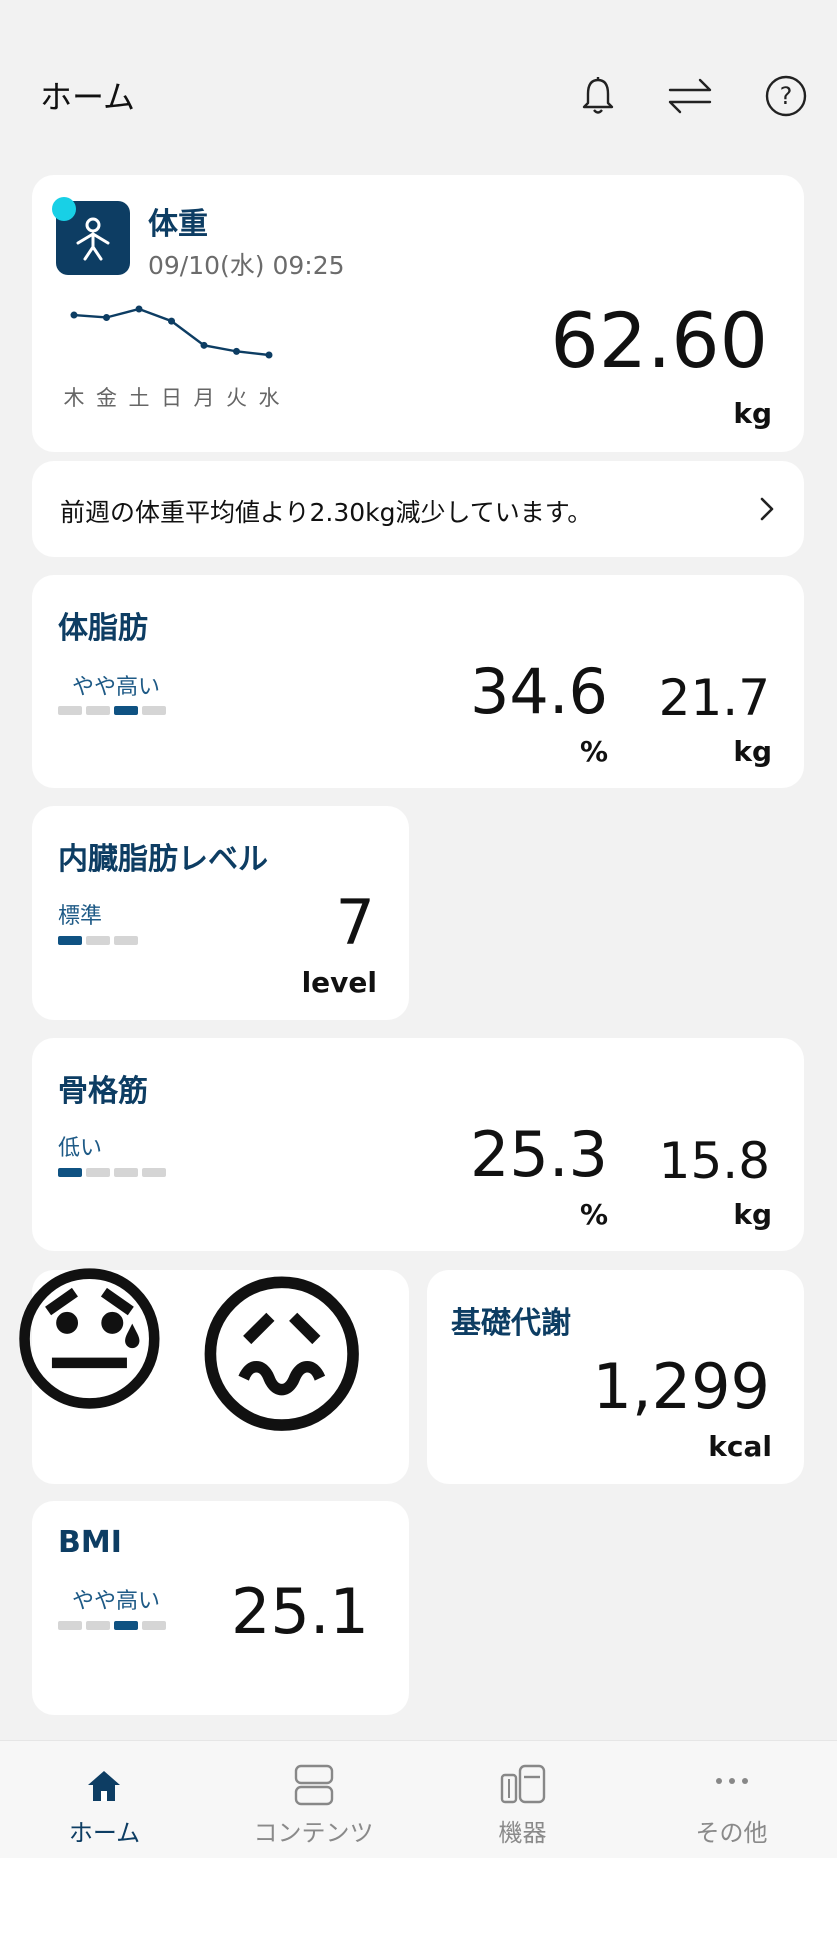  Describe the element at coordinates (752, 1214) in the screenshot. I see `skeletal-muscle-mass-unit: kg` at that location.